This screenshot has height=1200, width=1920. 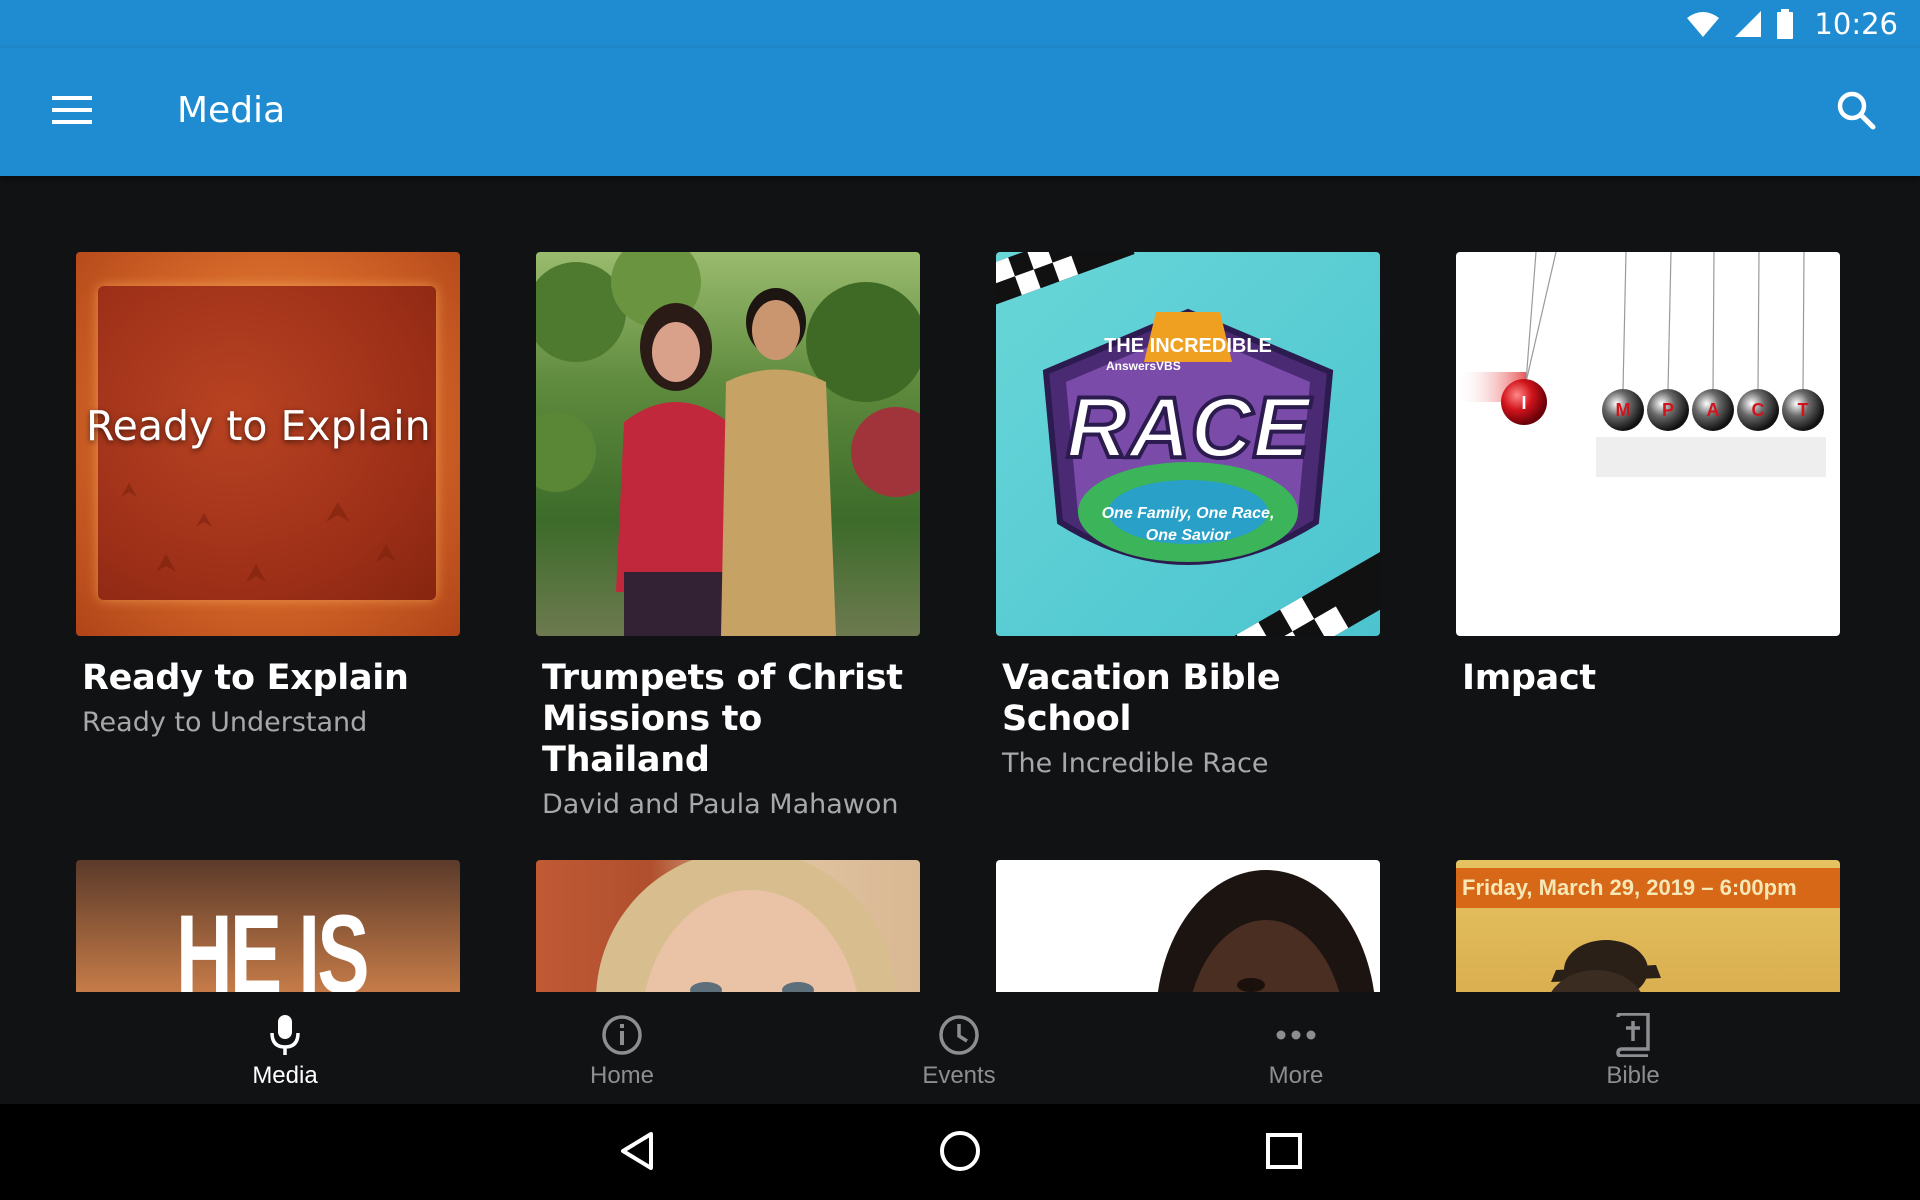 What do you see at coordinates (960, 112) in the screenshot?
I see `app-bar: Media` at bounding box center [960, 112].